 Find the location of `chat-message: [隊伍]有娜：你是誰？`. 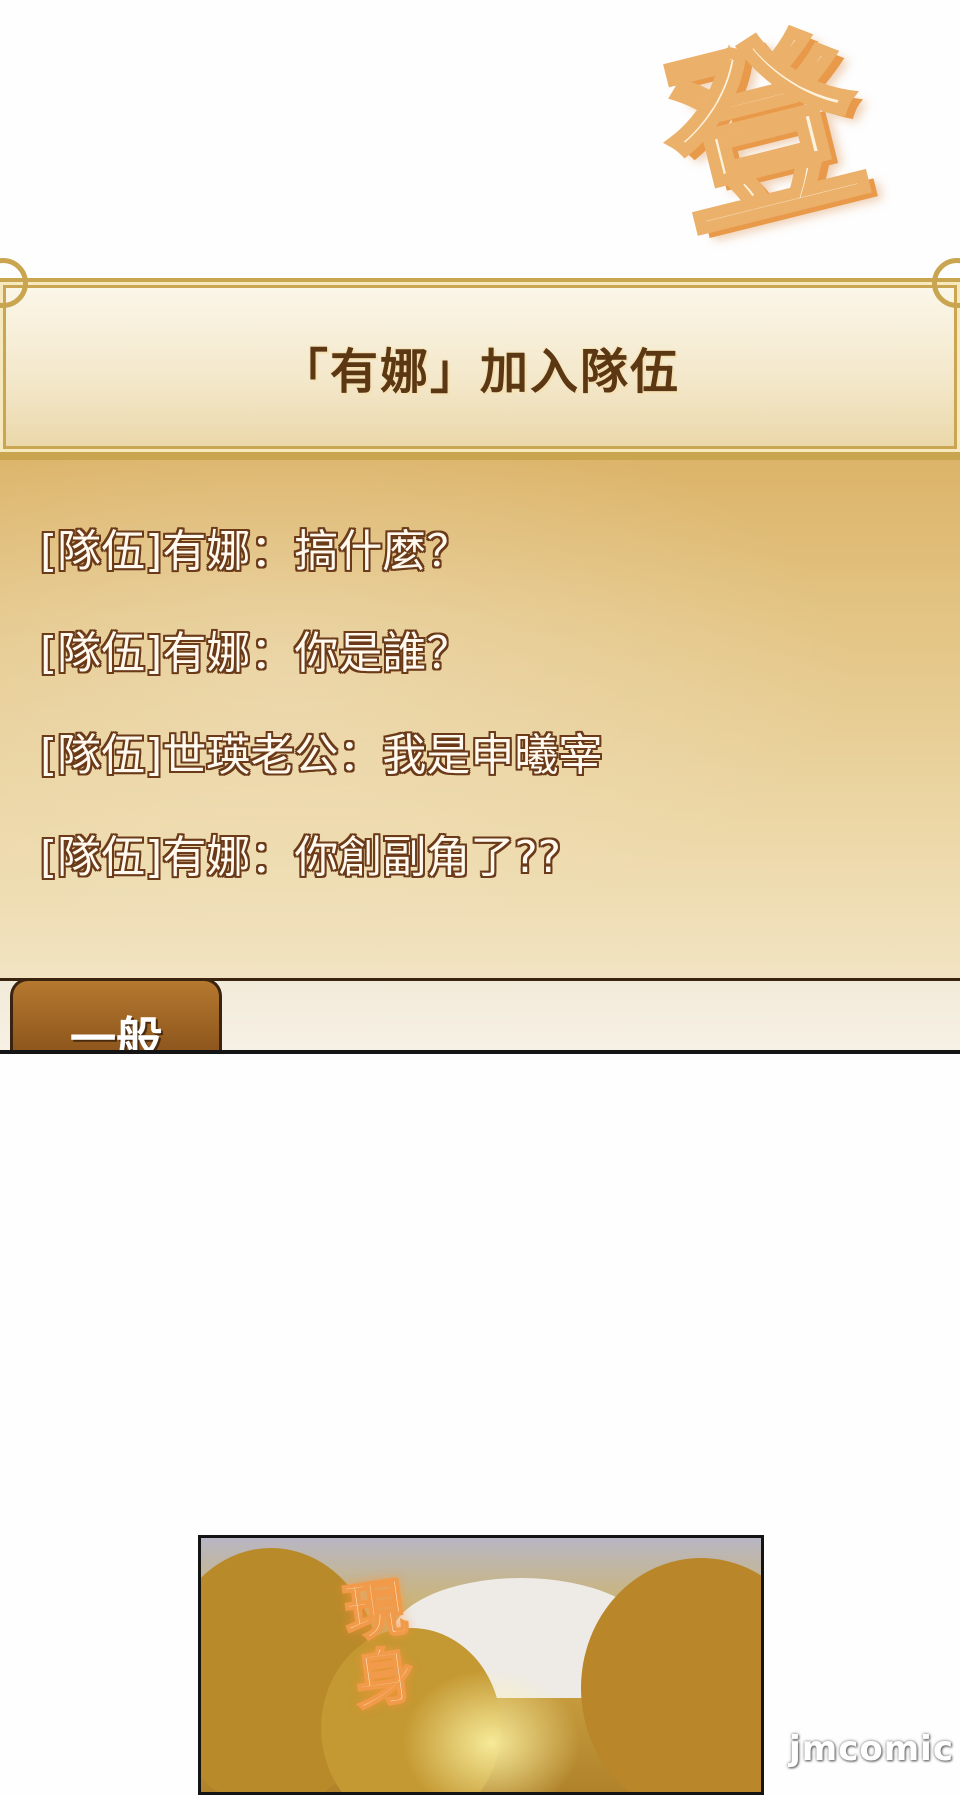

chat-message: [隊伍]有娜：你是誰？ is located at coordinates (255, 653).